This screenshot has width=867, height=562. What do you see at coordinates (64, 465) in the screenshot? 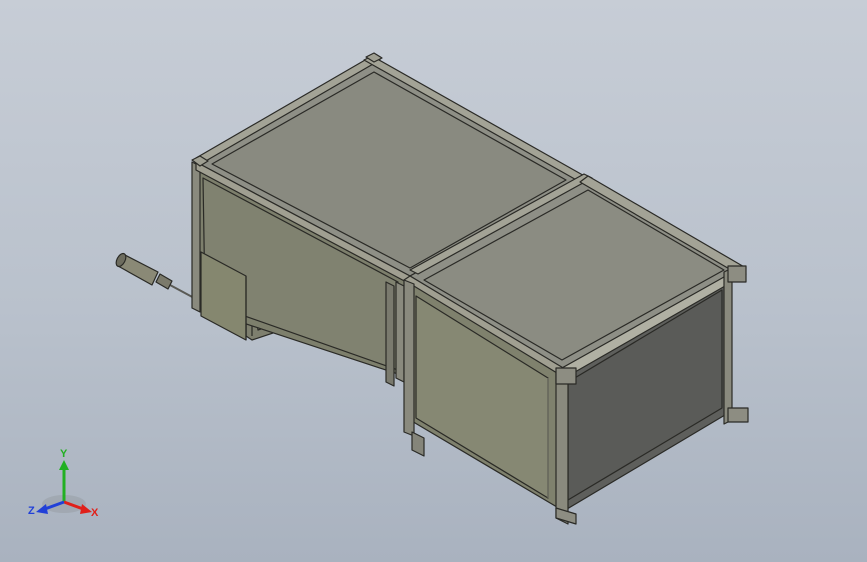
I see `y-arrow-icon` at bounding box center [64, 465].